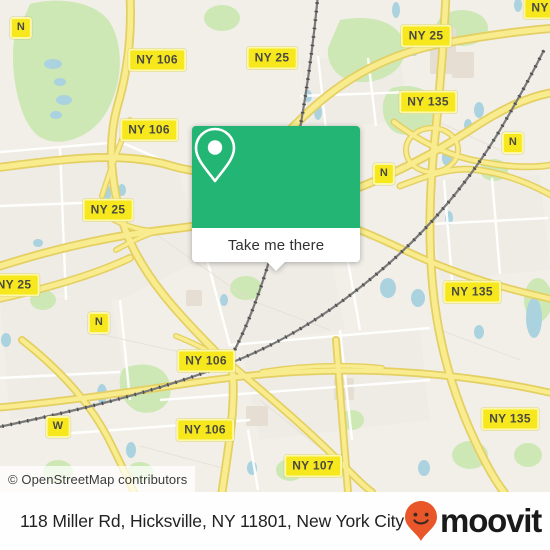  I want to click on highway-shield: W, so click(58, 427).